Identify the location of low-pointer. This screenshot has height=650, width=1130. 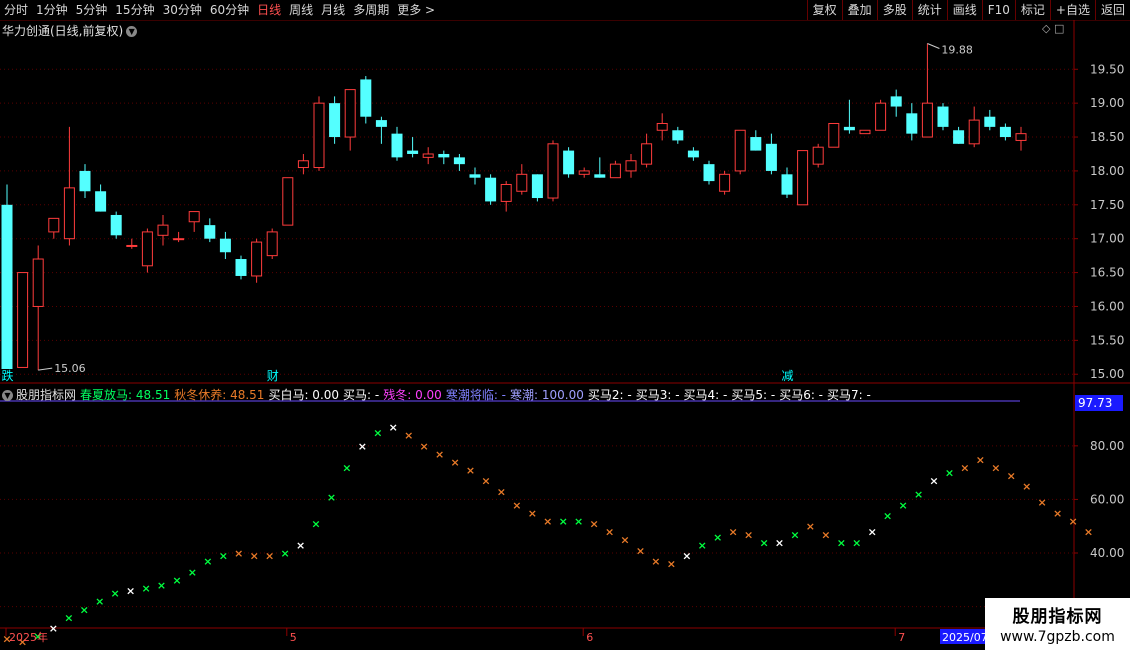
(45, 369).